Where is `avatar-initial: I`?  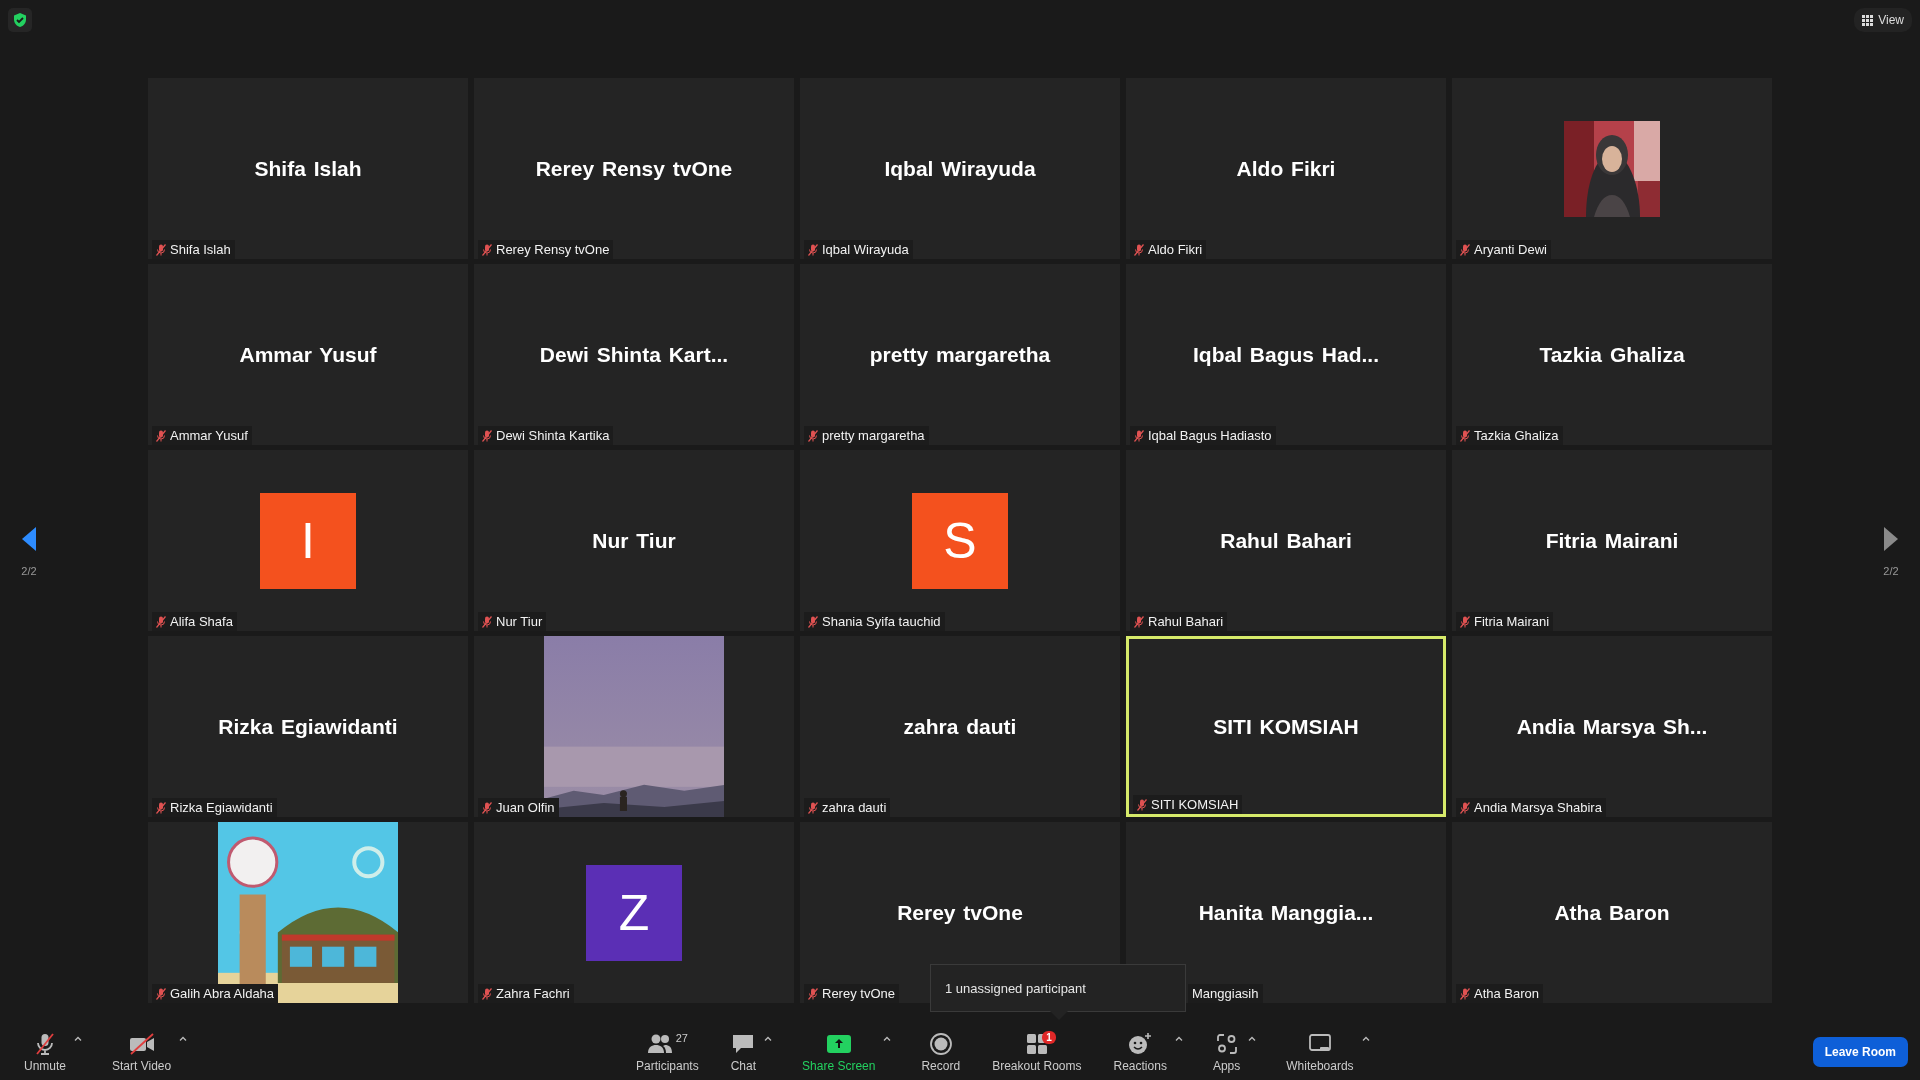
avatar-initial: I is located at coordinates (308, 540).